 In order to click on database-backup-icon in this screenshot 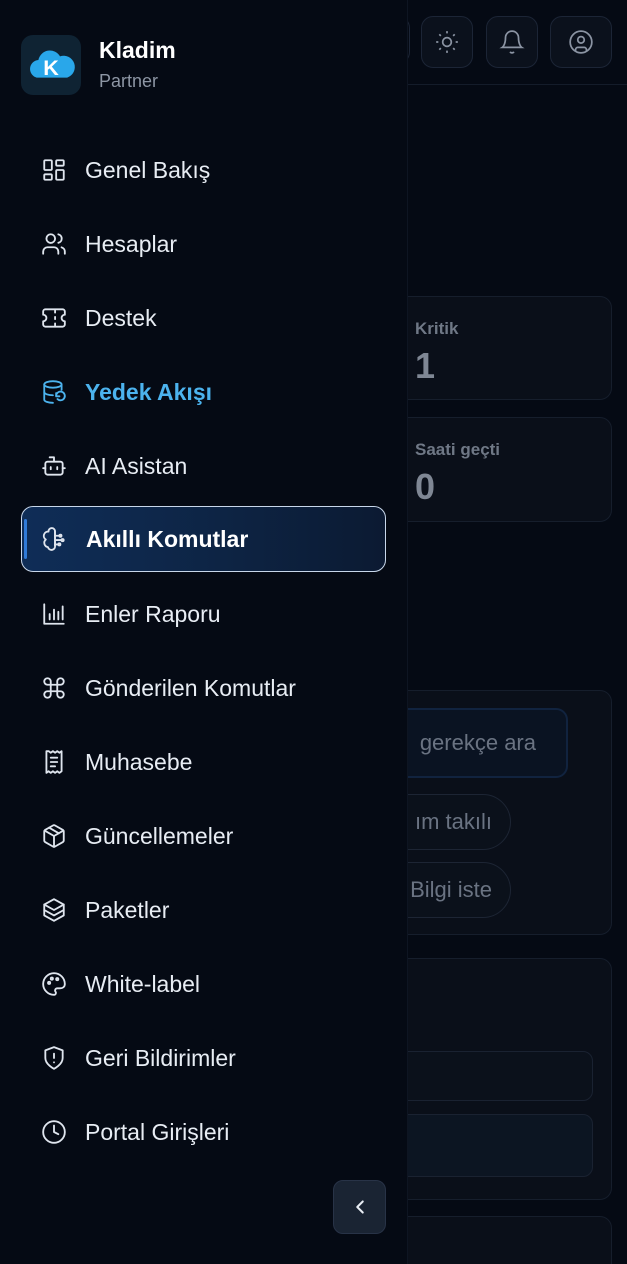, I will do `click(54, 392)`.